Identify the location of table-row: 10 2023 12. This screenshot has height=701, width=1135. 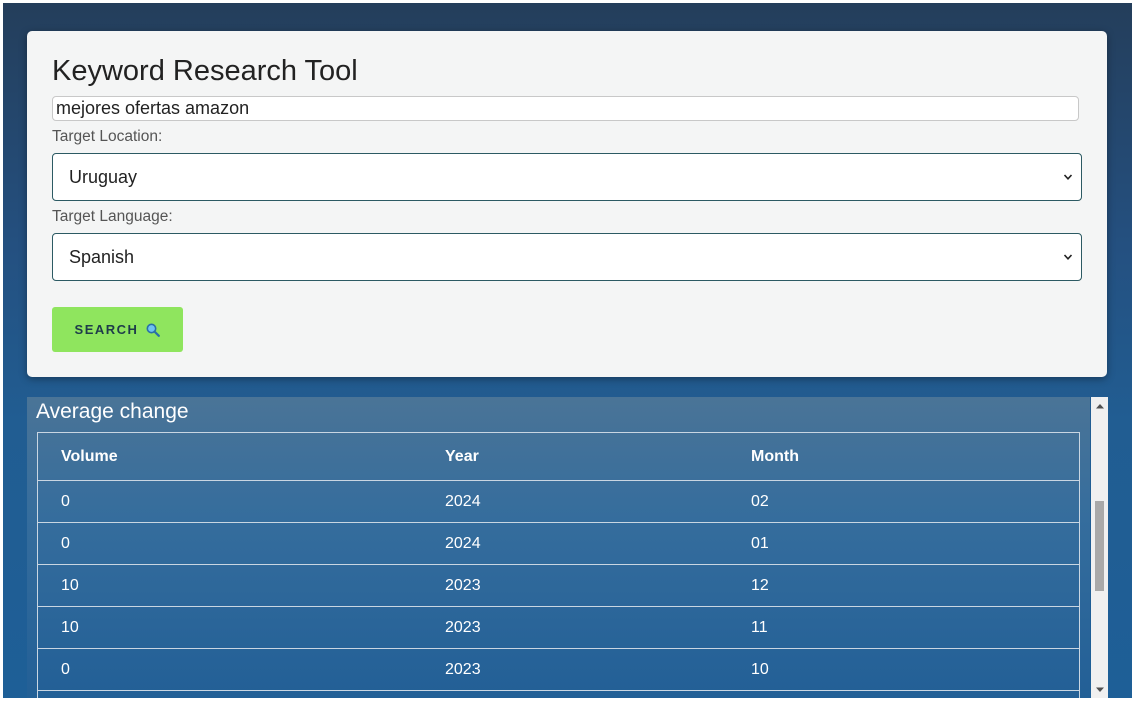
(558, 585).